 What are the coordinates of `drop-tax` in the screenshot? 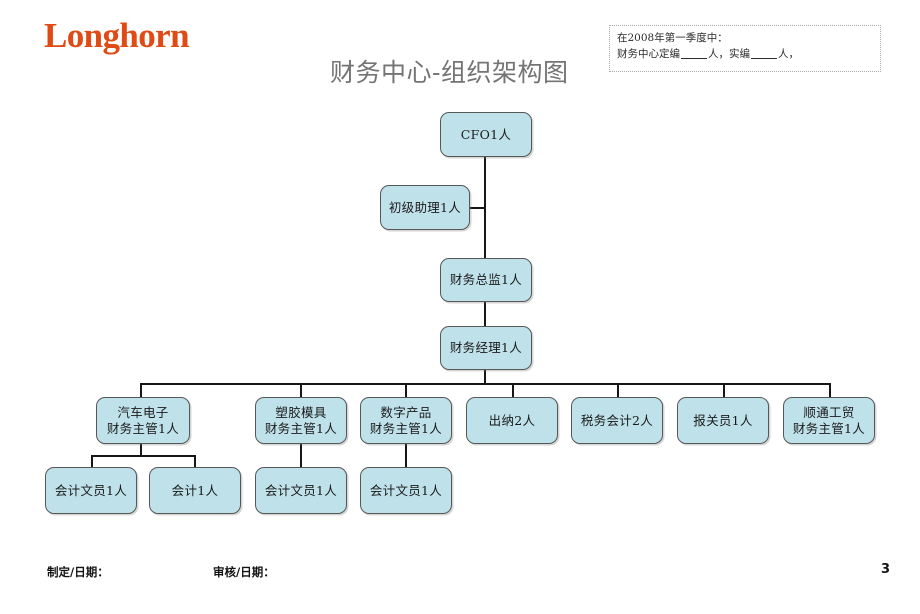 It's located at (618, 390).